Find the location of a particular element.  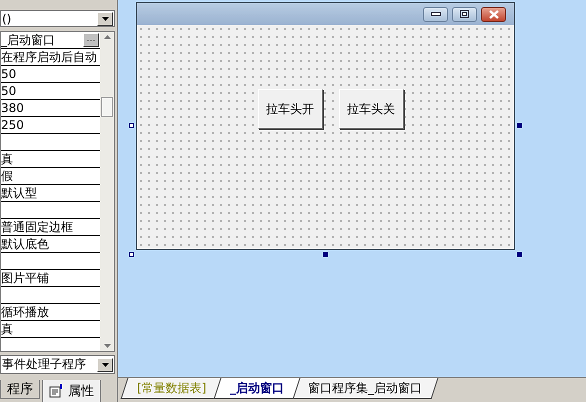

maximize-button is located at coordinates (464, 14).